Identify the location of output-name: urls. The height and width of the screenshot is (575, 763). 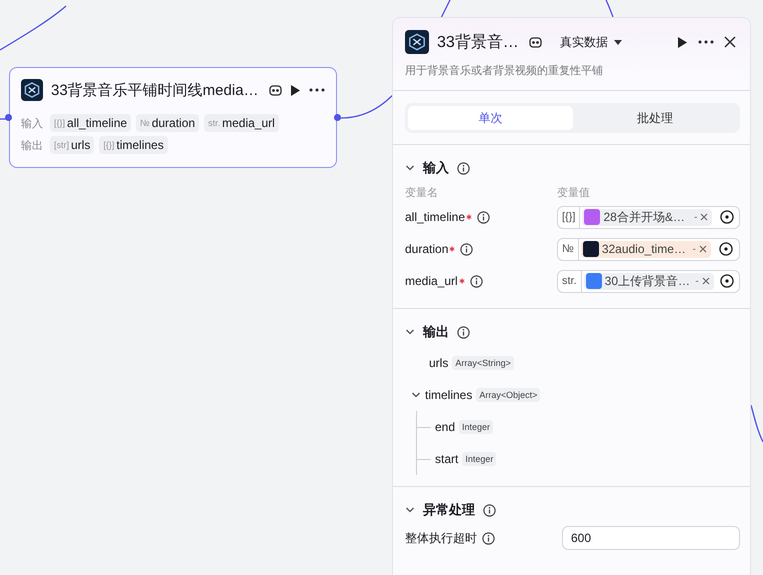
(438, 363).